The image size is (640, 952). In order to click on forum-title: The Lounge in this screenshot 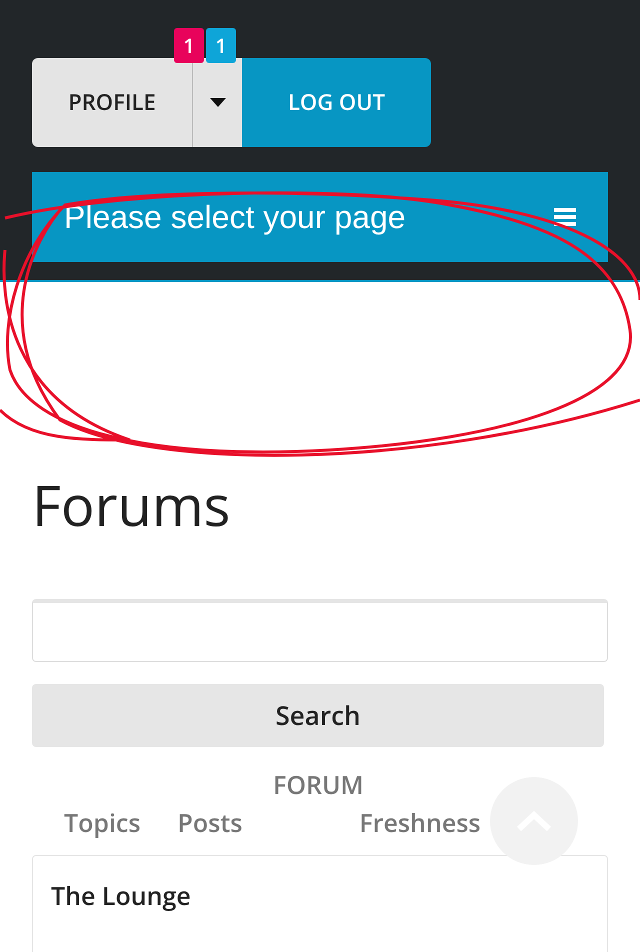, I will do `click(121, 896)`.